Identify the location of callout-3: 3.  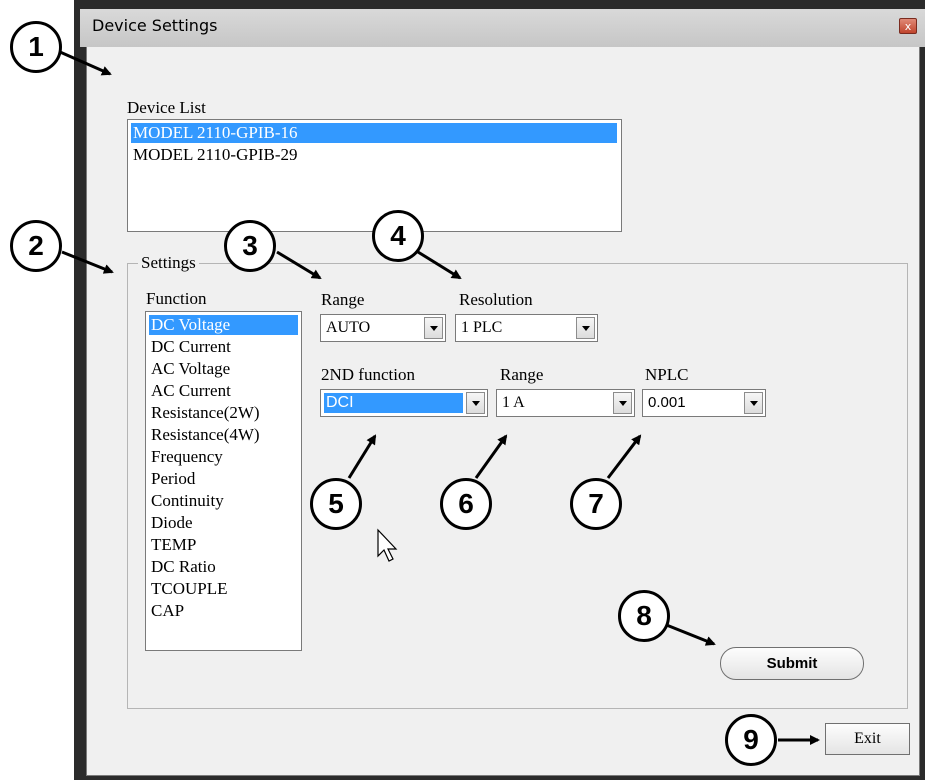
(250, 246).